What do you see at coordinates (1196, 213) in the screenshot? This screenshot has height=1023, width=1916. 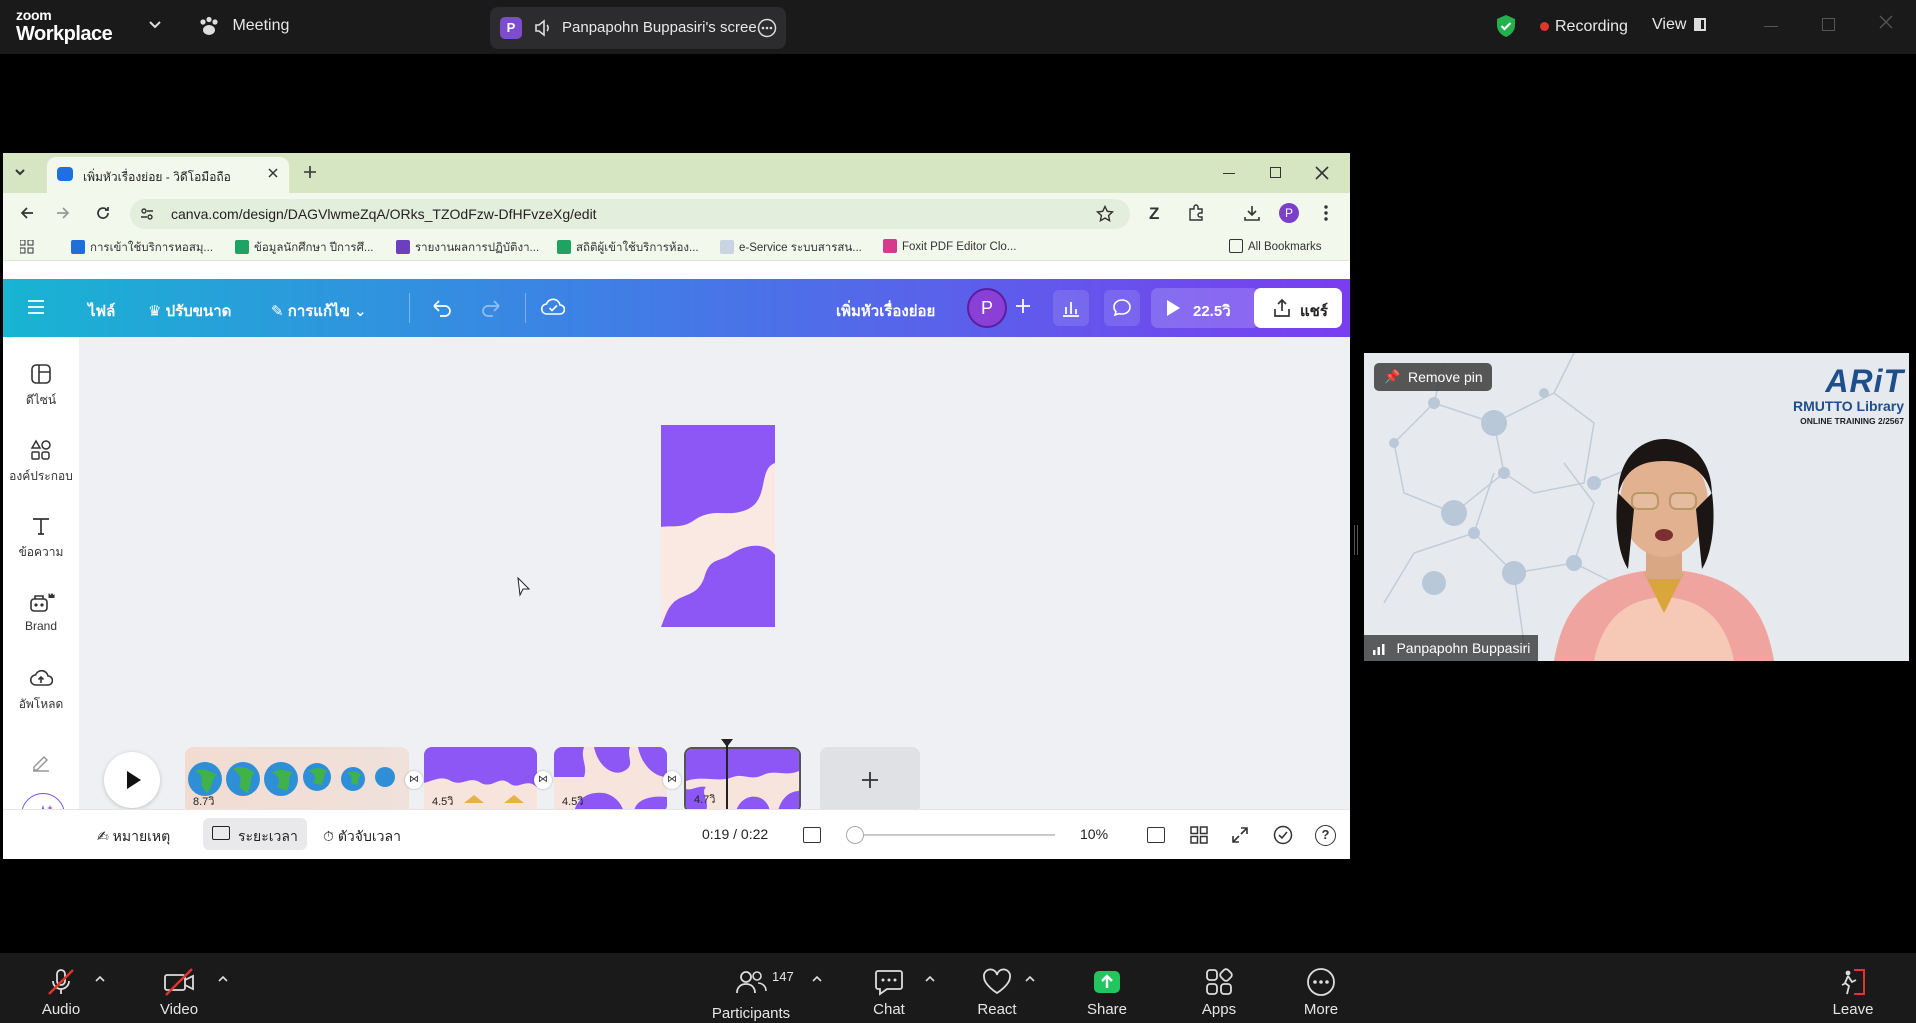 I see `extensions-puzzle-icon` at bounding box center [1196, 213].